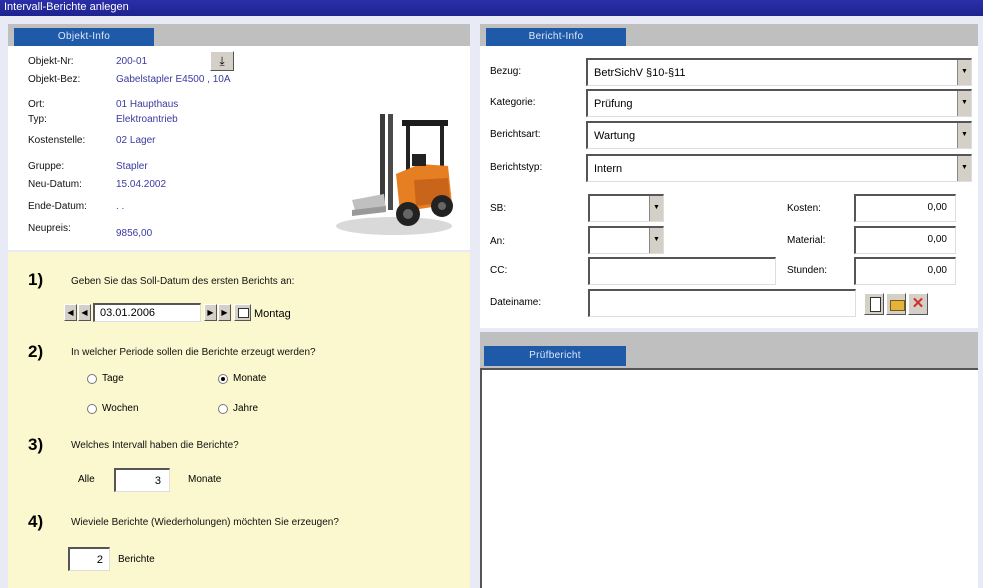 The height and width of the screenshot is (588, 983). What do you see at coordinates (57, 206) in the screenshot?
I see `ende-datum-label: Ende-Datum:` at bounding box center [57, 206].